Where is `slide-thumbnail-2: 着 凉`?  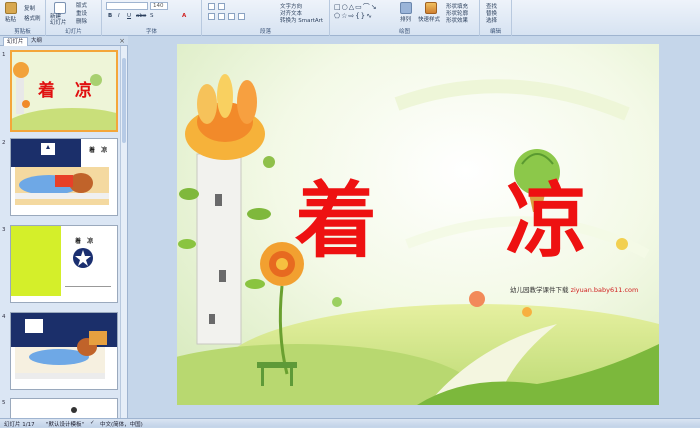
slide-thumbnail-2: 着 凉 is located at coordinates (64, 177).